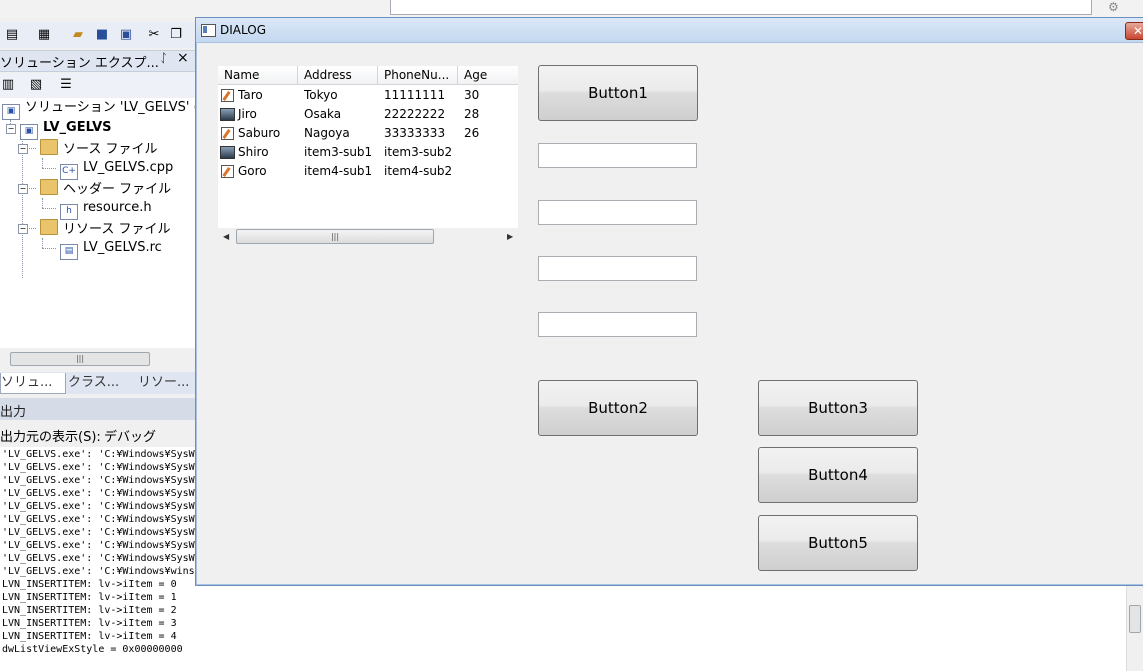 Image resolution: width=1143 pixels, height=671 pixels. What do you see at coordinates (252, 171) in the screenshot?
I see `cell-name: Goro` at bounding box center [252, 171].